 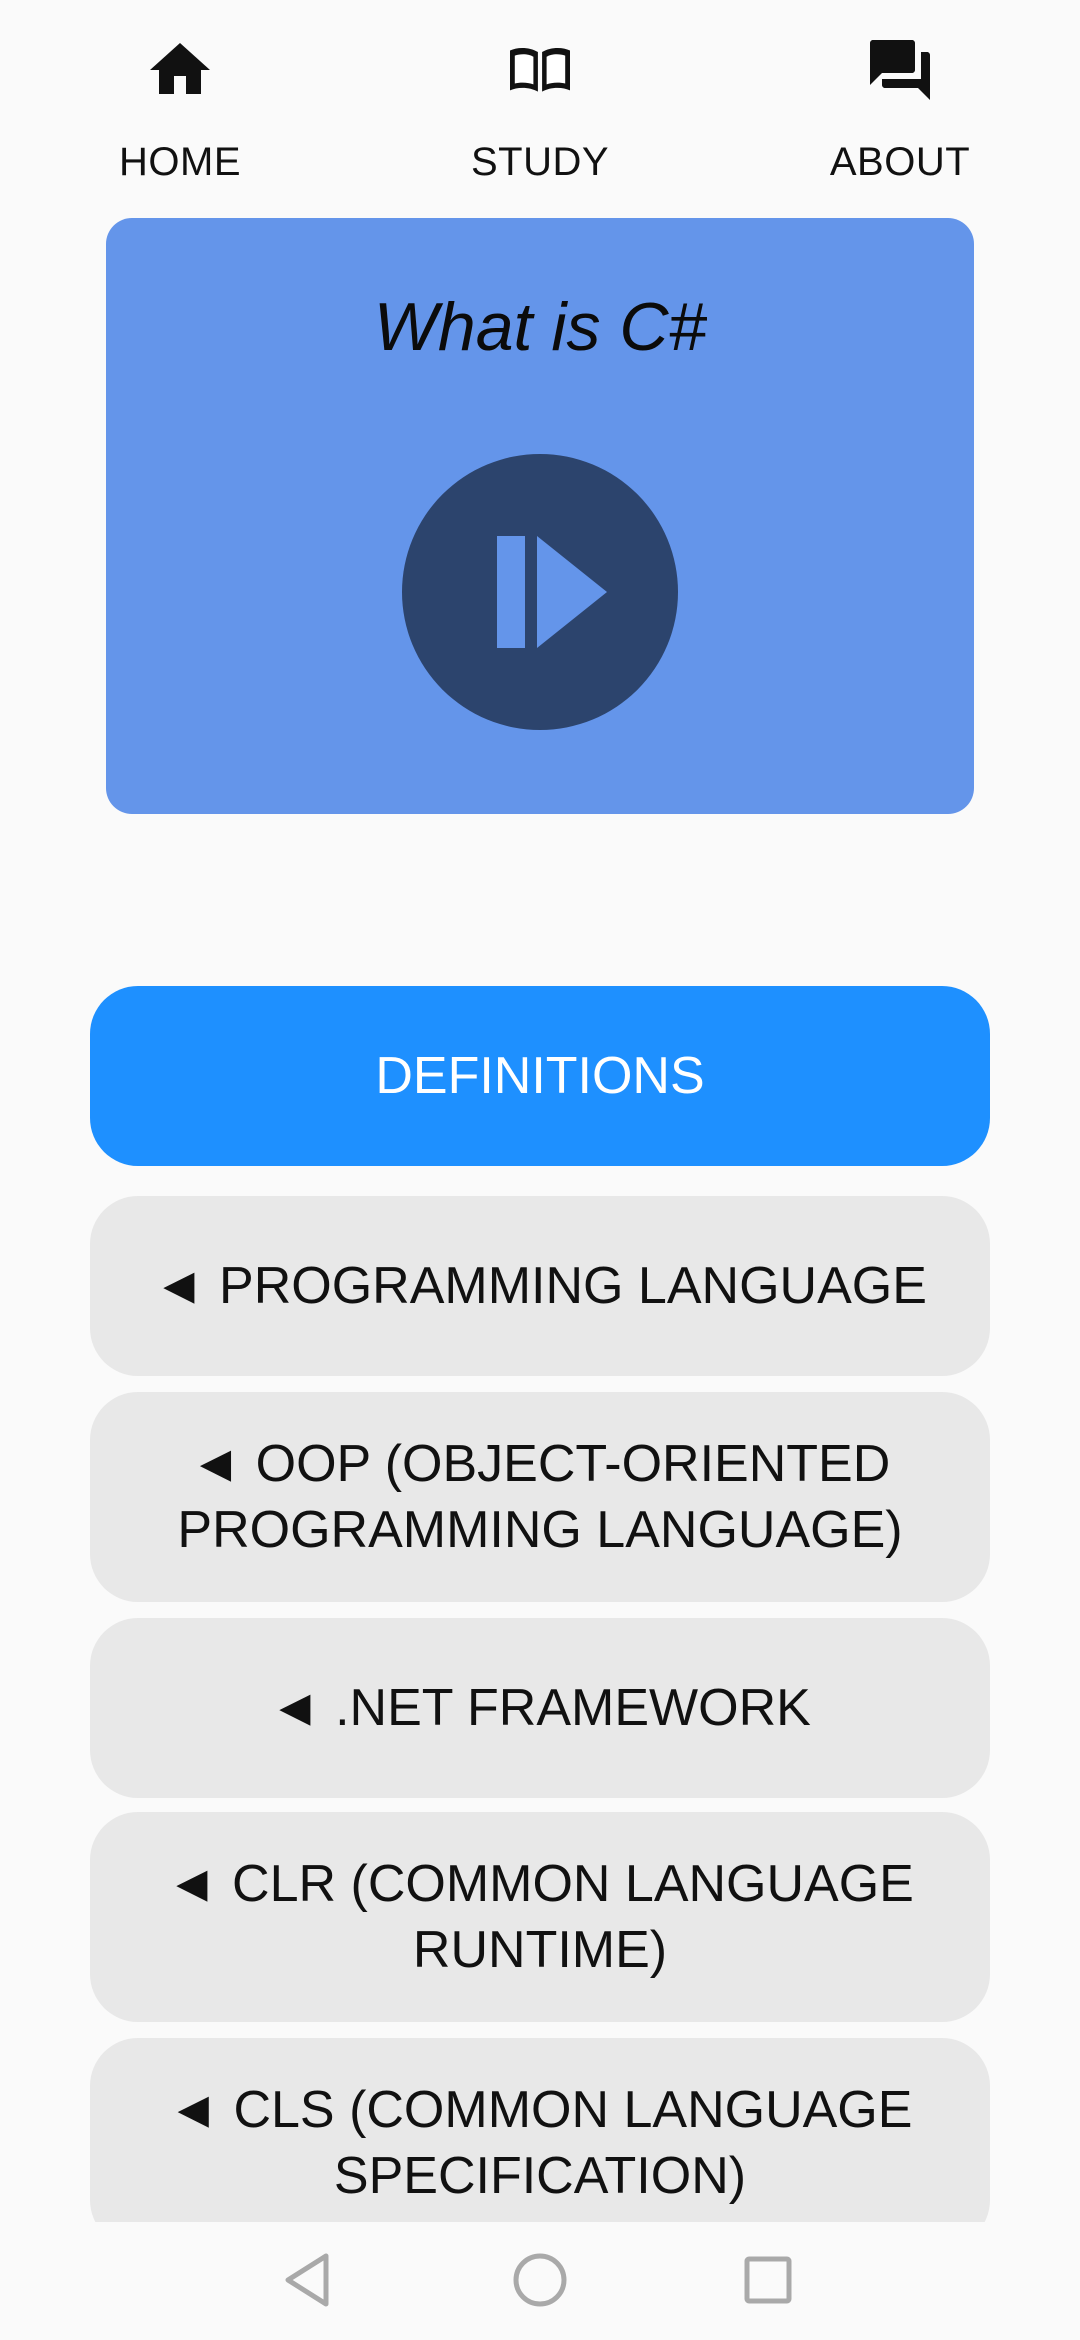 I want to click on home-circle-icon, so click(x=540, y=2280).